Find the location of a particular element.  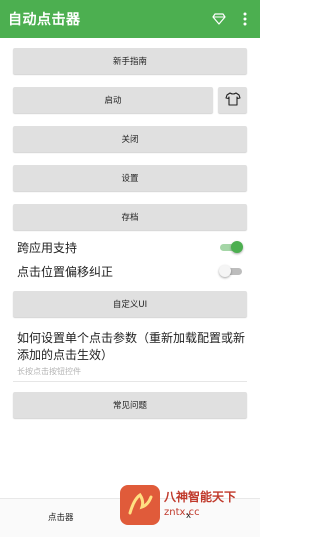

offset-fix-switch is located at coordinates (231, 271).